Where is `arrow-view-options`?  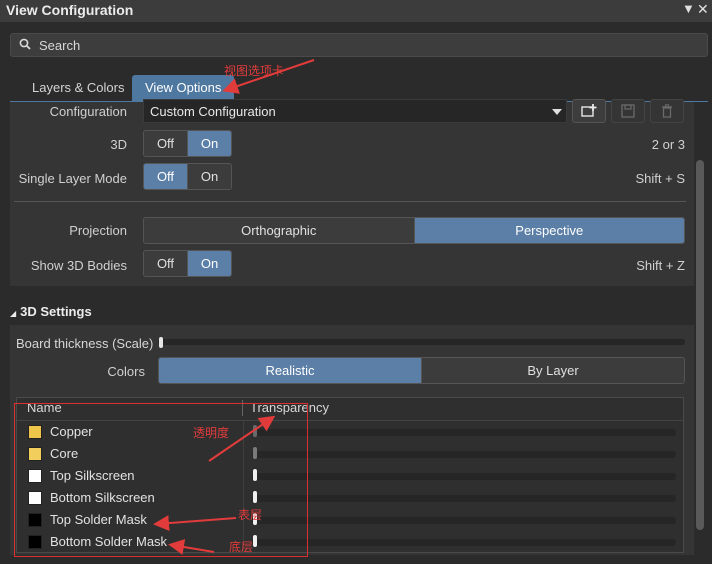 arrow-view-options is located at coordinates (268, 76).